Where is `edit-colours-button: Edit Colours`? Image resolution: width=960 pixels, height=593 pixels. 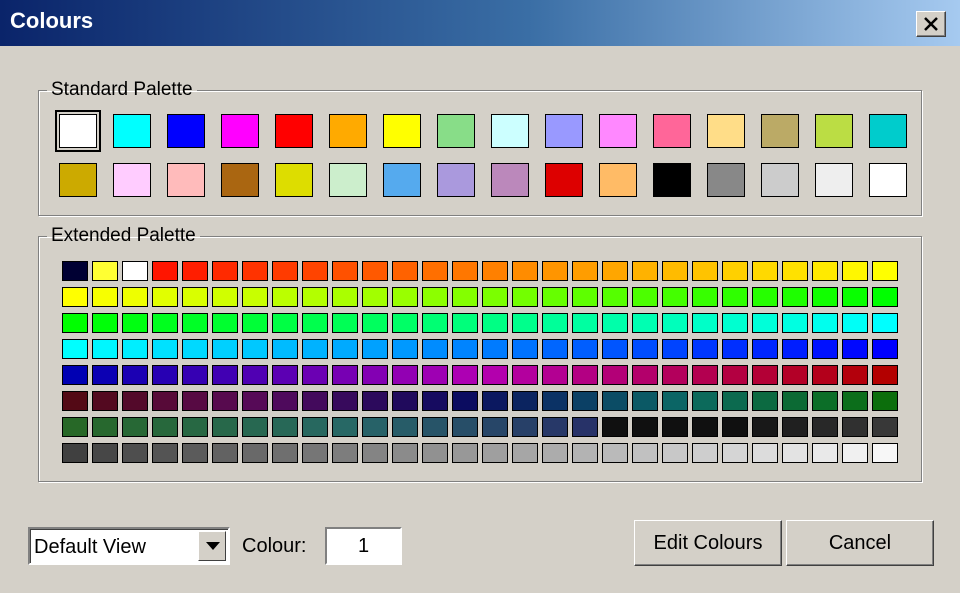 edit-colours-button: Edit Colours is located at coordinates (708, 543).